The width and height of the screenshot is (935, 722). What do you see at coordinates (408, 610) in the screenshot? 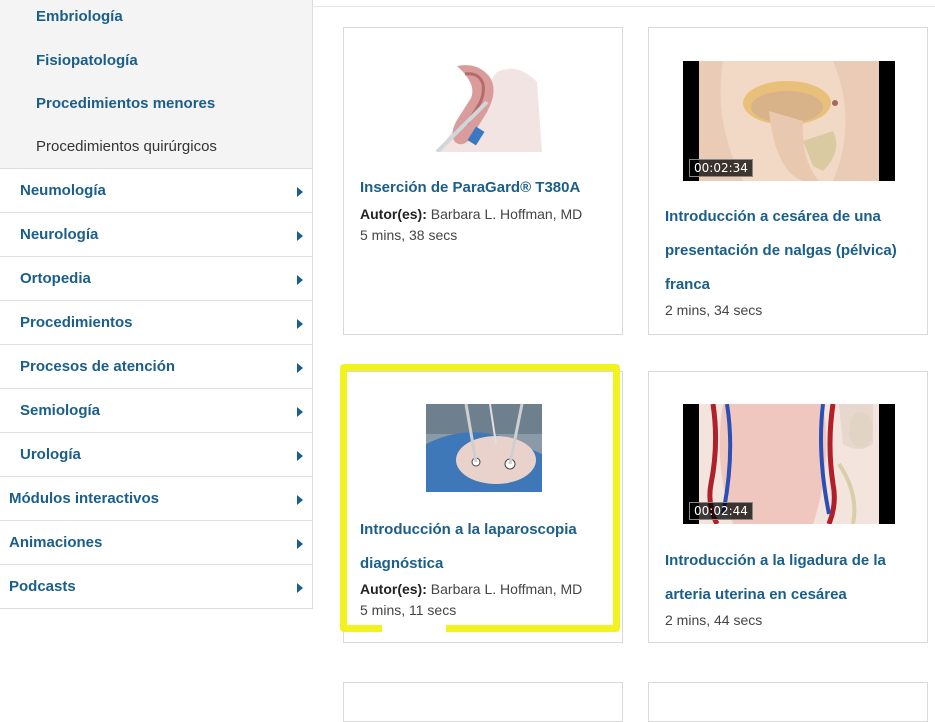
I see `video-duration: 5 mins, 11 secs` at bounding box center [408, 610].